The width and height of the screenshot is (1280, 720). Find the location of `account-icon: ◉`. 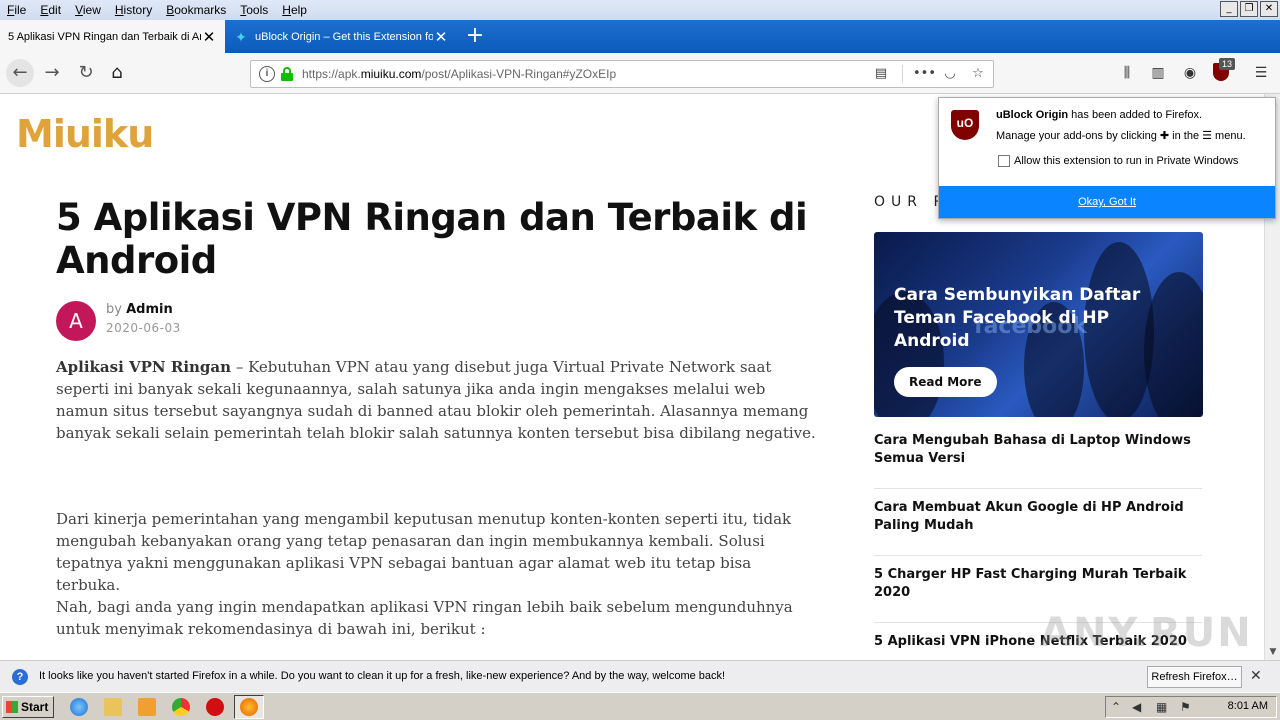

account-icon: ◉ is located at coordinates (1190, 73).